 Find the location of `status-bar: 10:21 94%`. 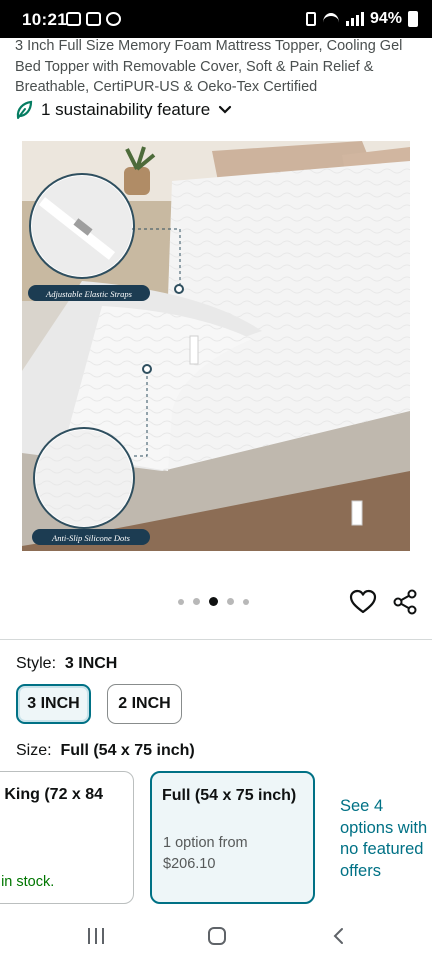

status-bar: 10:21 94% is located at coordinates (216, 19).